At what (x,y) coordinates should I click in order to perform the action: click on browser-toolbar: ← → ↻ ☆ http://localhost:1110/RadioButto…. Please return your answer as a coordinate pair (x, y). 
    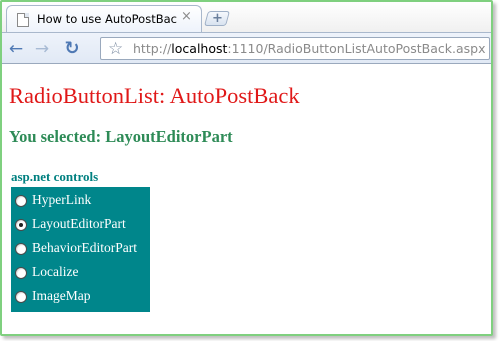
    Looking at the image, I should click on (246, 48).